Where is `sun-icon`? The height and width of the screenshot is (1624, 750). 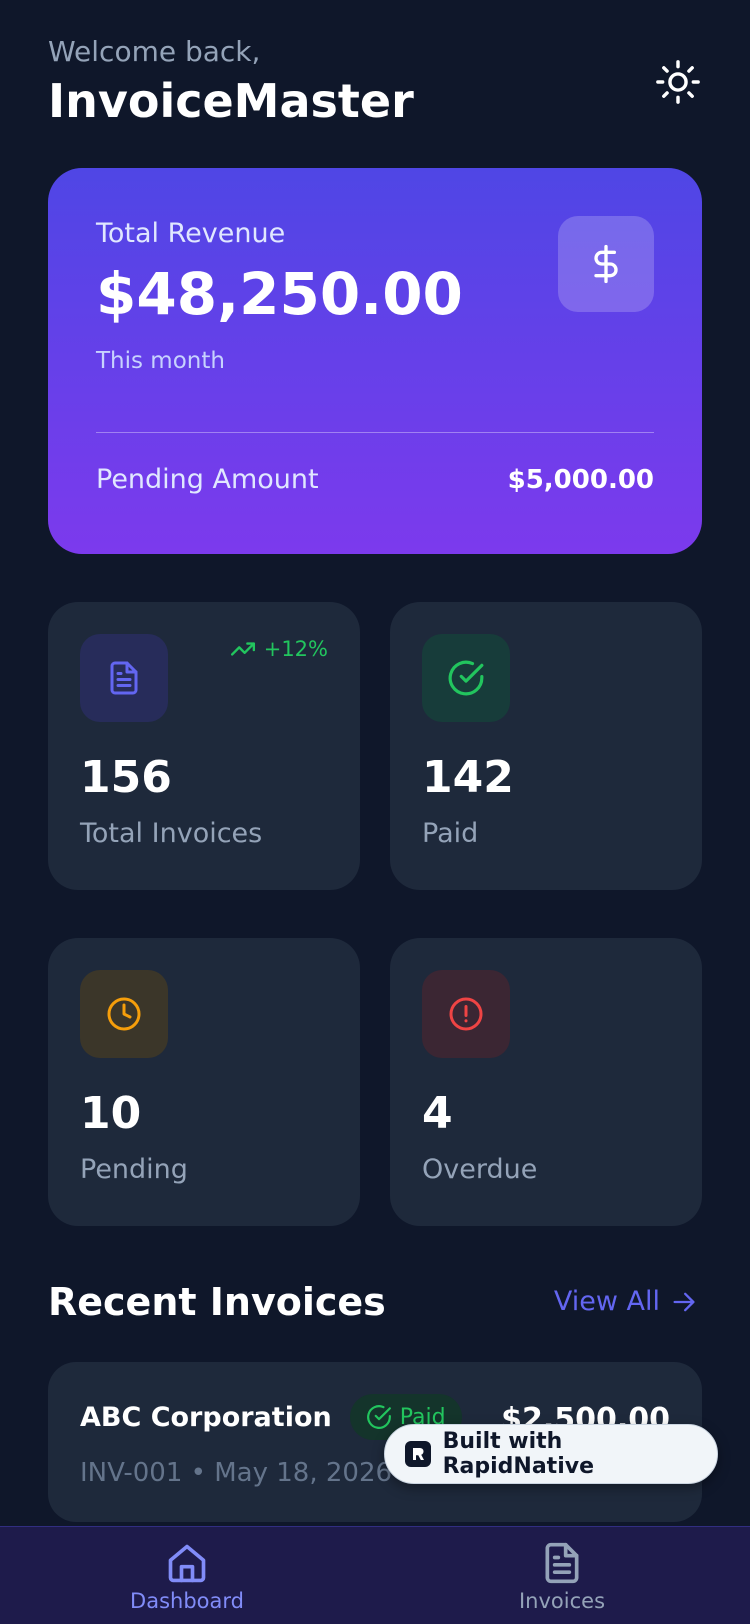
sun-icon is located at coordinates (678, 82).